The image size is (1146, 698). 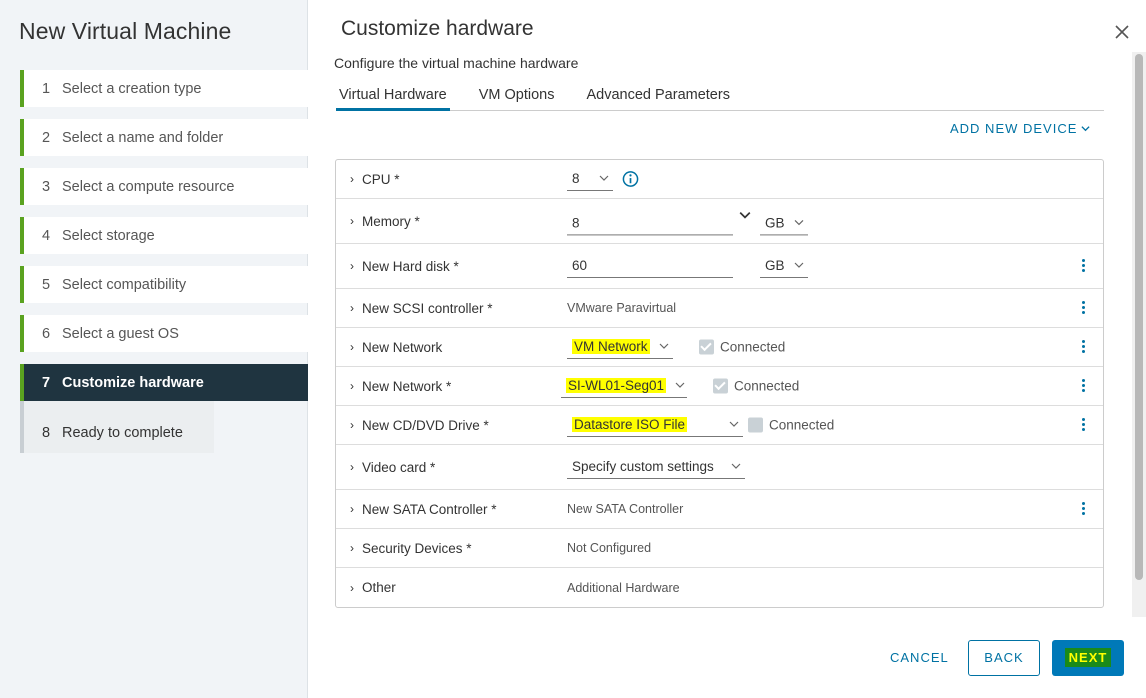 I want to click on cpu-select: 8, so click(x=590, y=179).